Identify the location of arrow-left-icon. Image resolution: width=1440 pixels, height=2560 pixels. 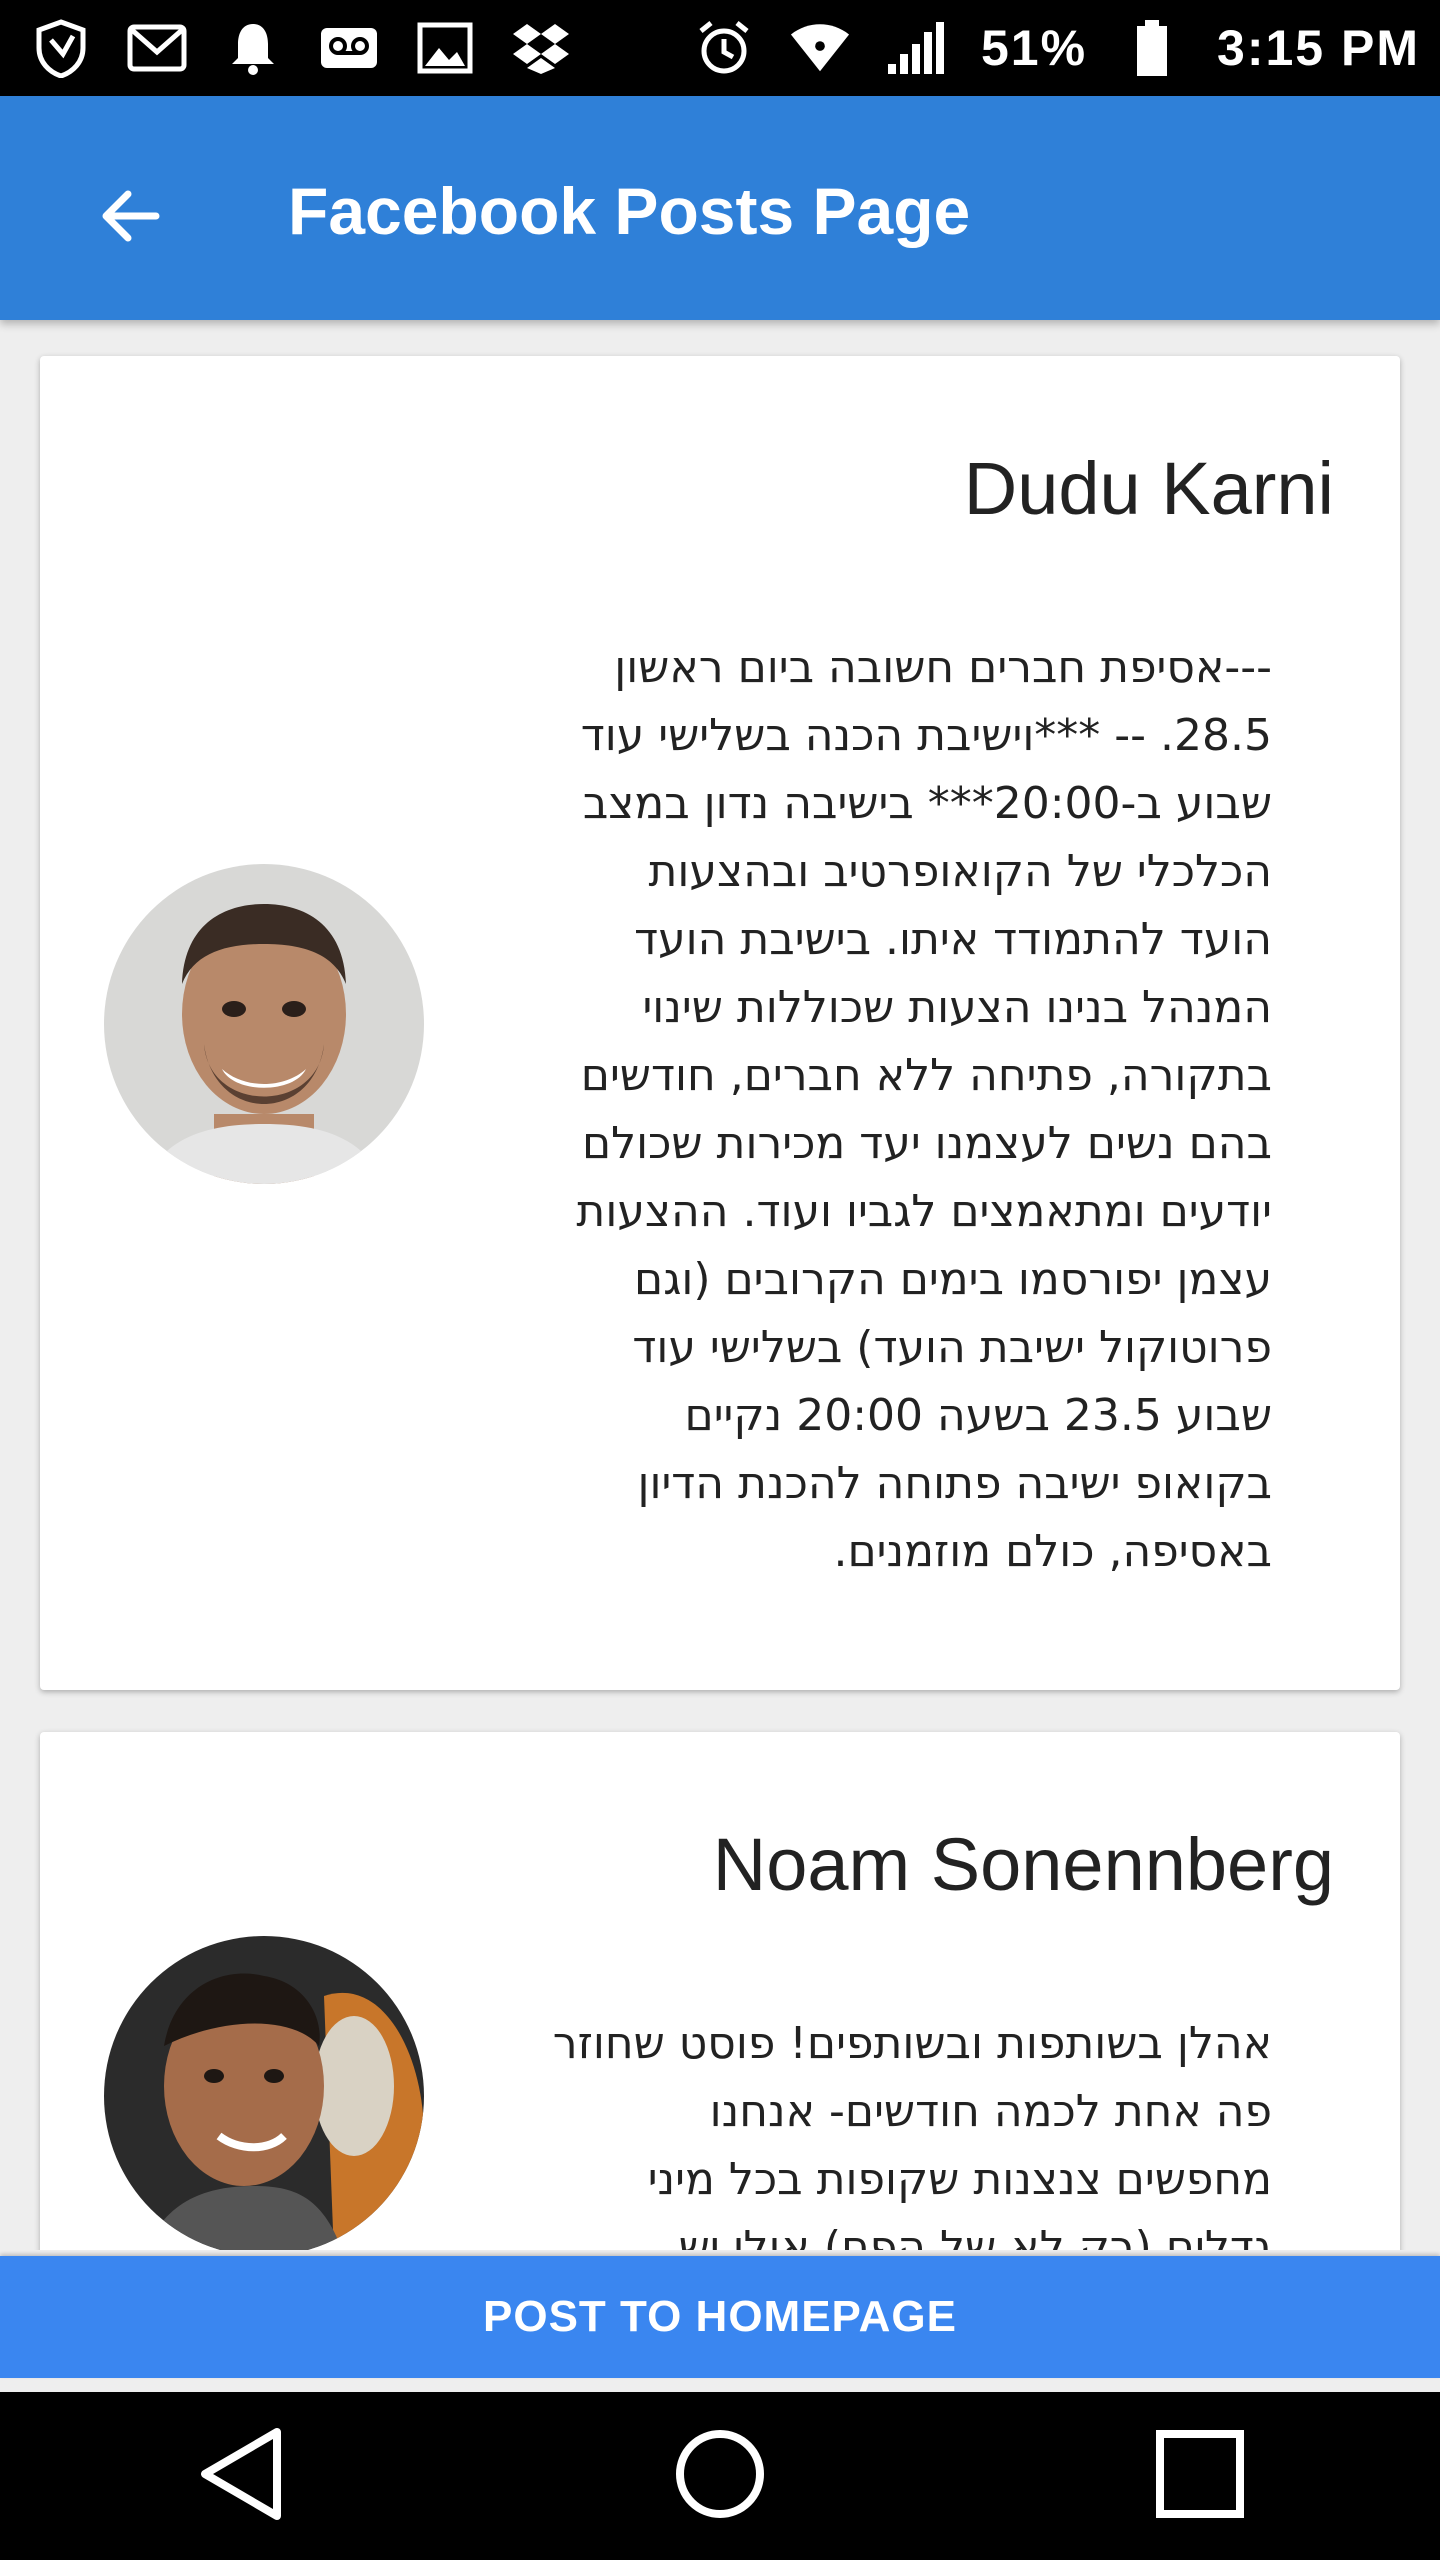
(130, 218).